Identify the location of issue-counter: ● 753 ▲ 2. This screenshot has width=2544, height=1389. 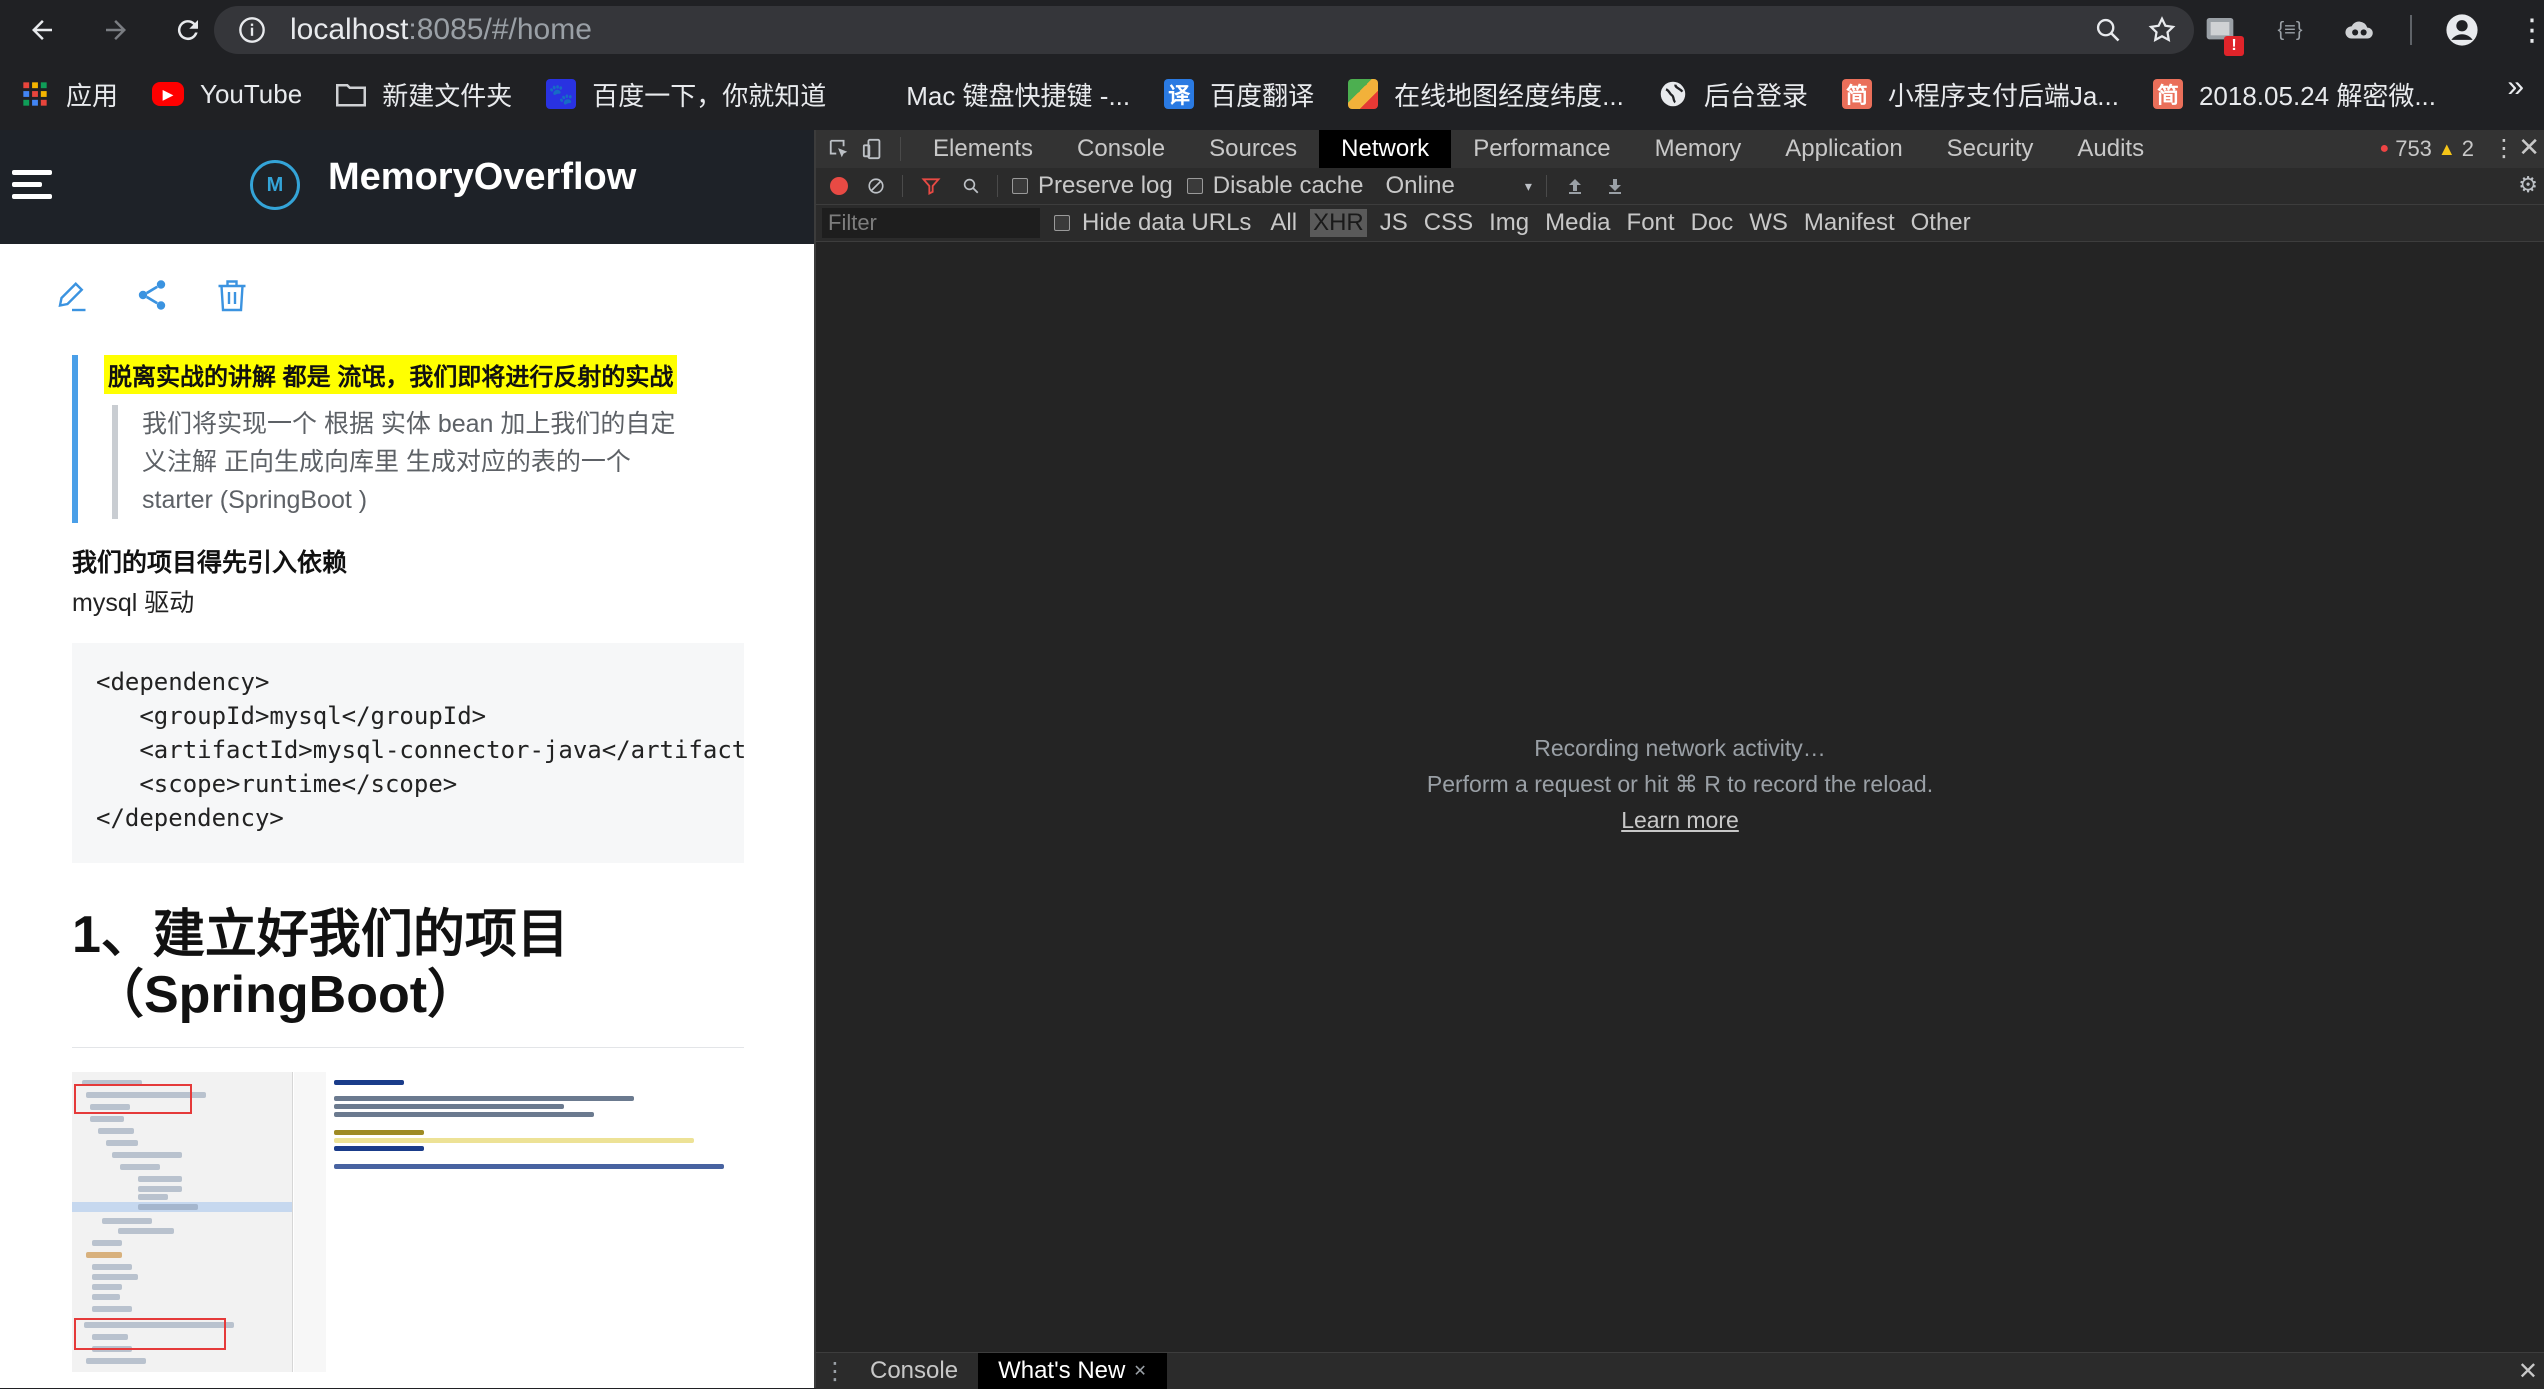
(2427, 149).